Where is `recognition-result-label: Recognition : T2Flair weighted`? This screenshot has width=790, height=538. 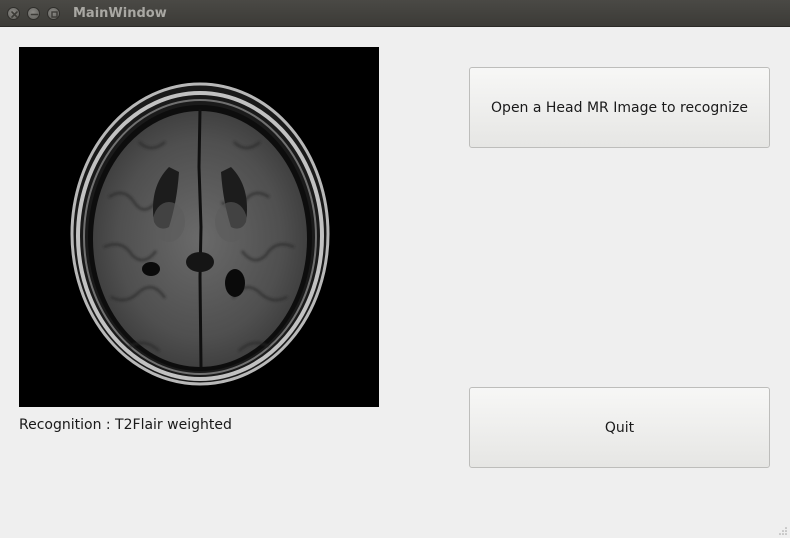
recognition-result-label: Recognition : T2Flair weighted is located at coordinates (125, 425).